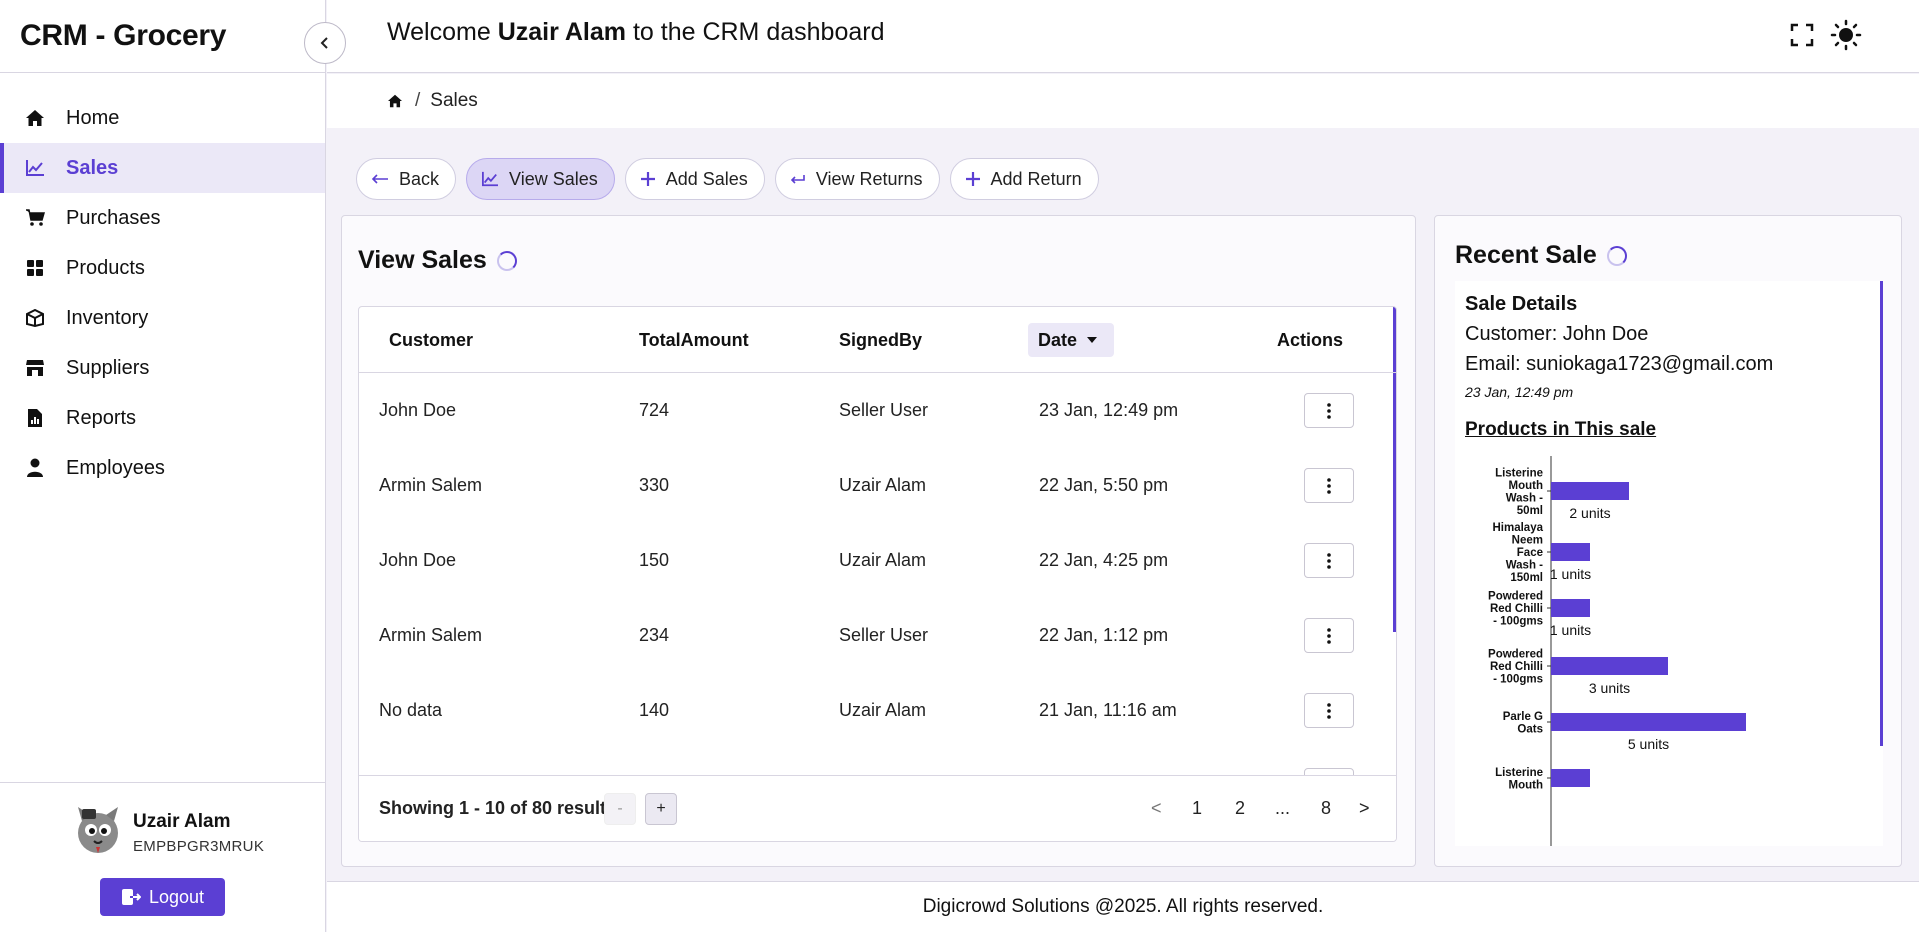 Image resolution: width=1919 pixels, height=932 pixels. I want to click on welcome-user: Uzair Alam, so click(561, 32).